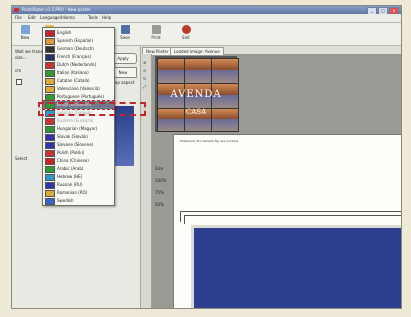 This screenshot has height=317, width=411. Describe the element at coordinates (159, 192) in the screenshot. I see `zoom-75: 75%` at that location.